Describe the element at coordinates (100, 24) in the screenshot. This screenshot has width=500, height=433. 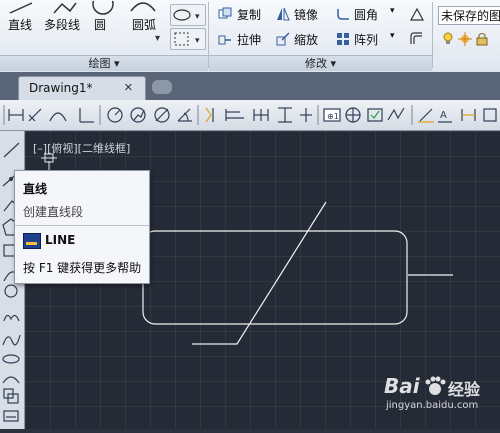
I see `circle-tool-label: 圆` at that location.